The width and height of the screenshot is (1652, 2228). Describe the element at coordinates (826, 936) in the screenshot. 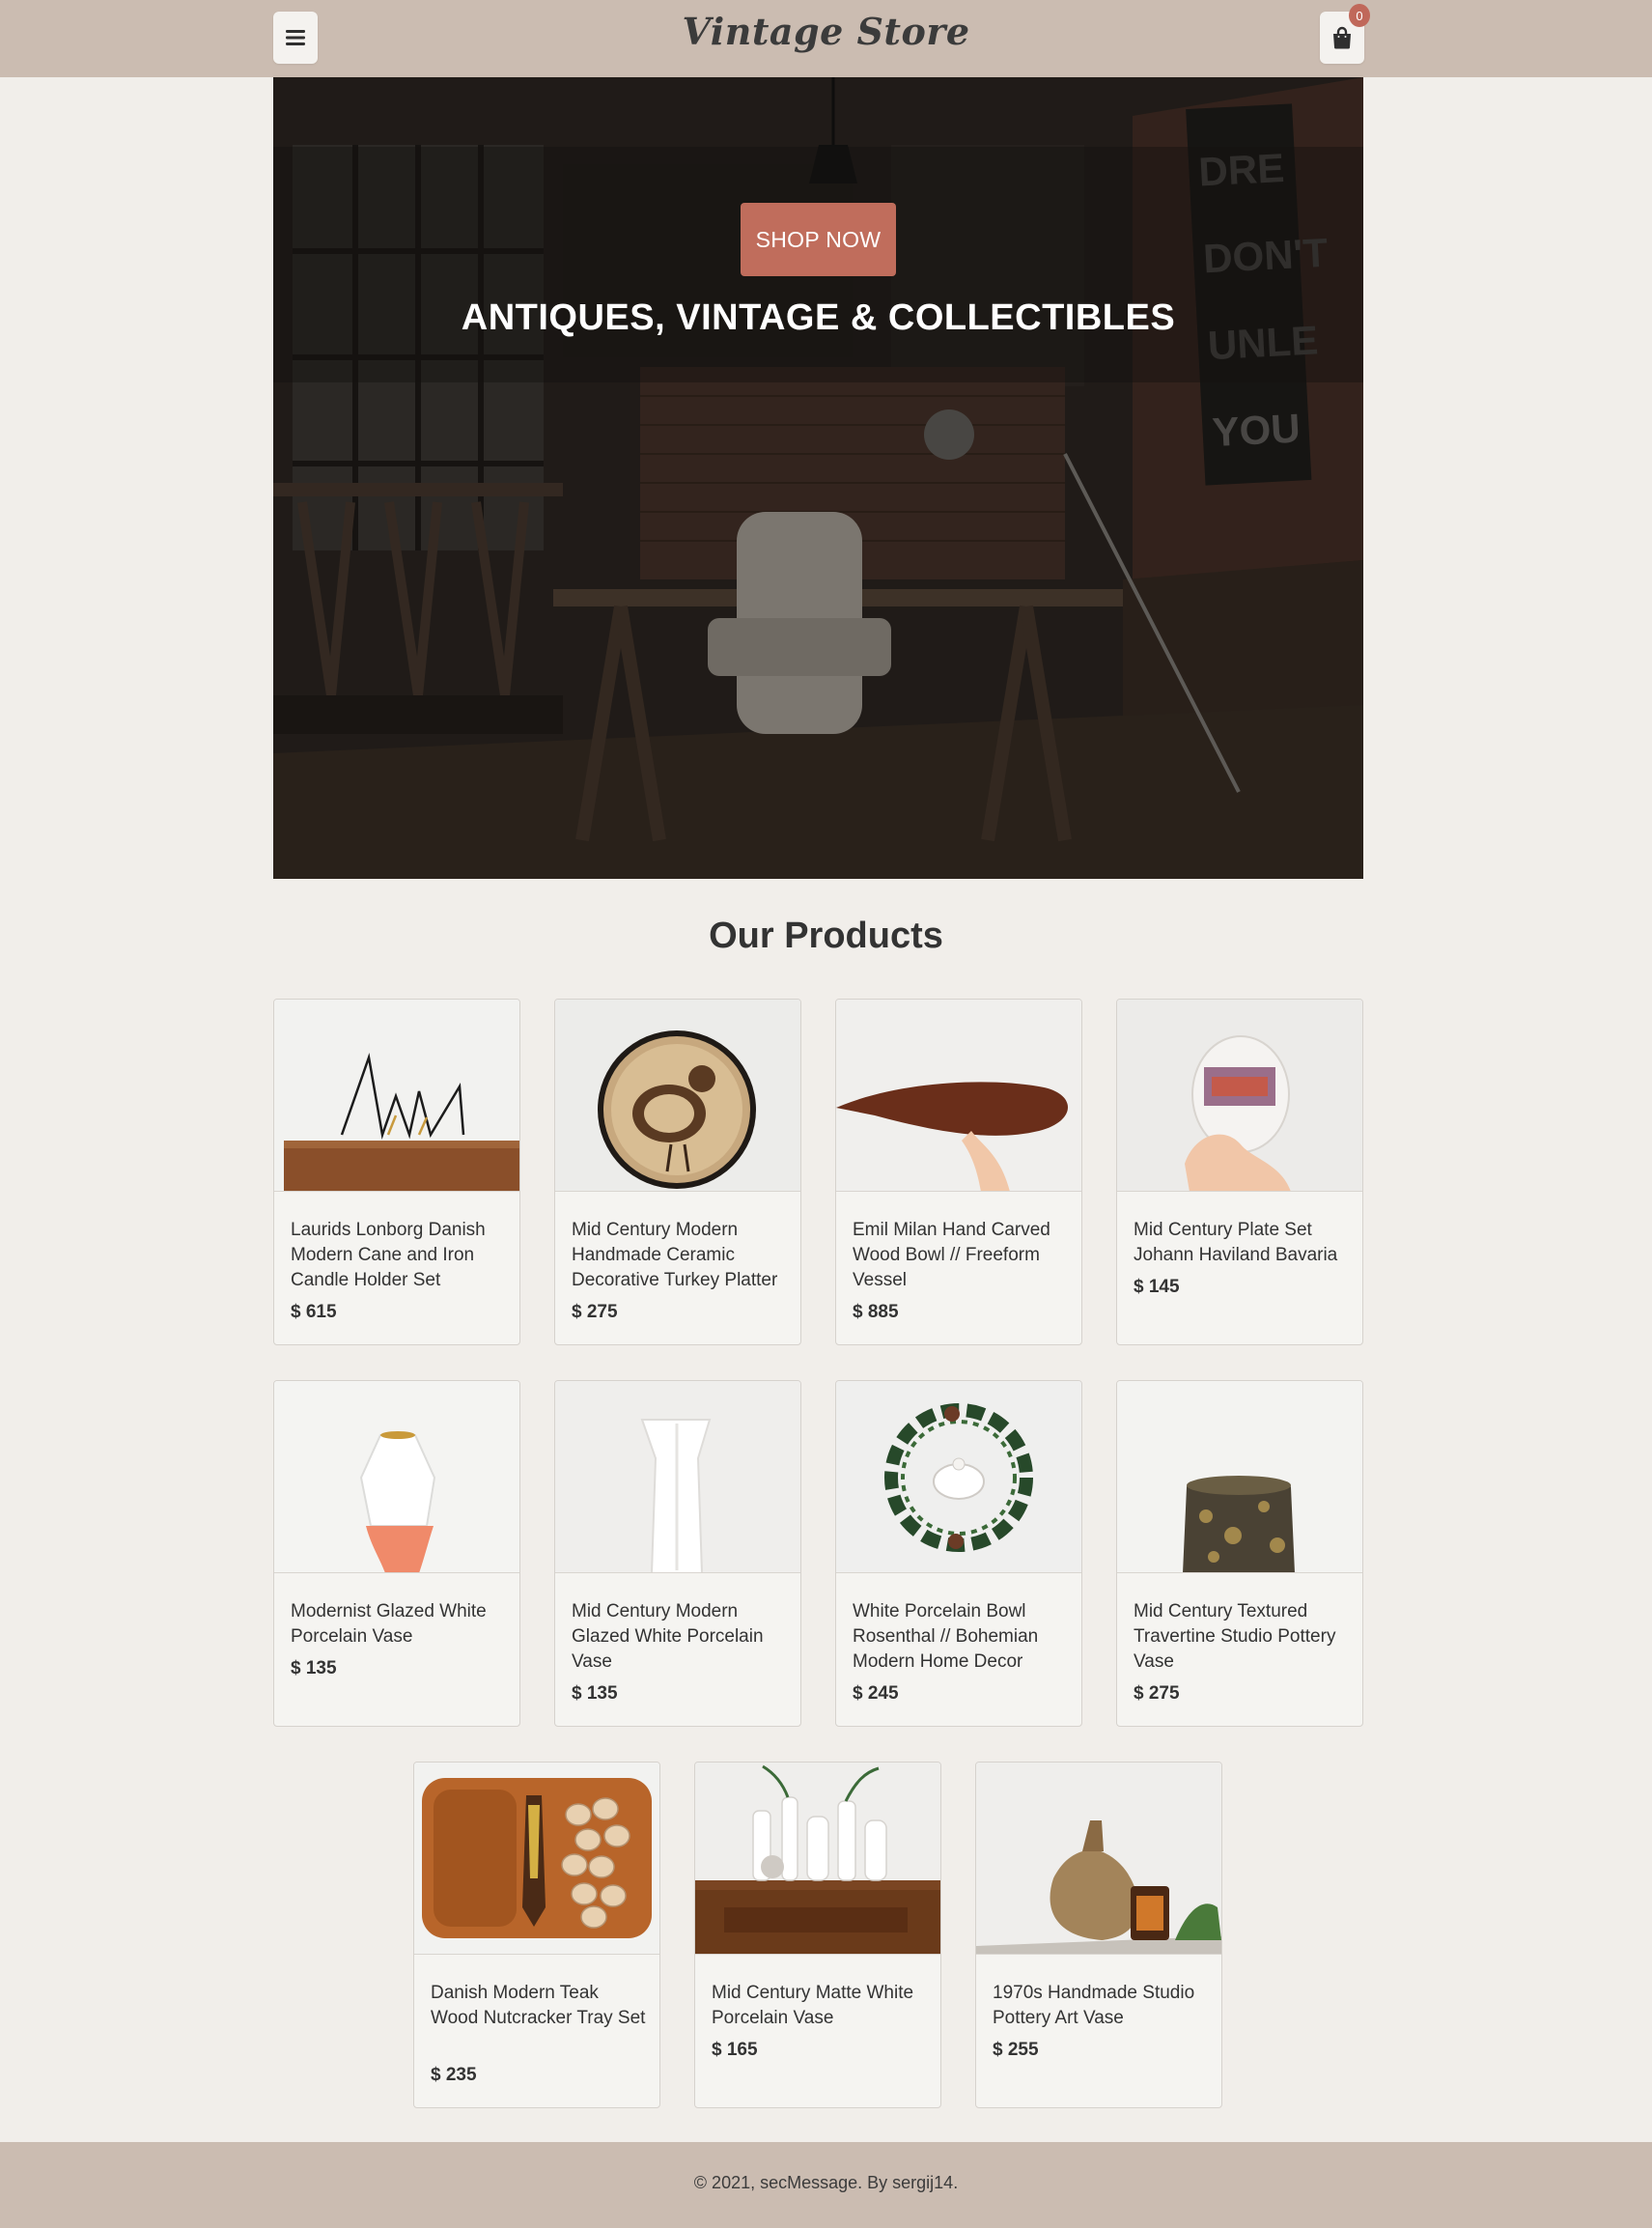

I see `products-section-title: Our Products` at that location.